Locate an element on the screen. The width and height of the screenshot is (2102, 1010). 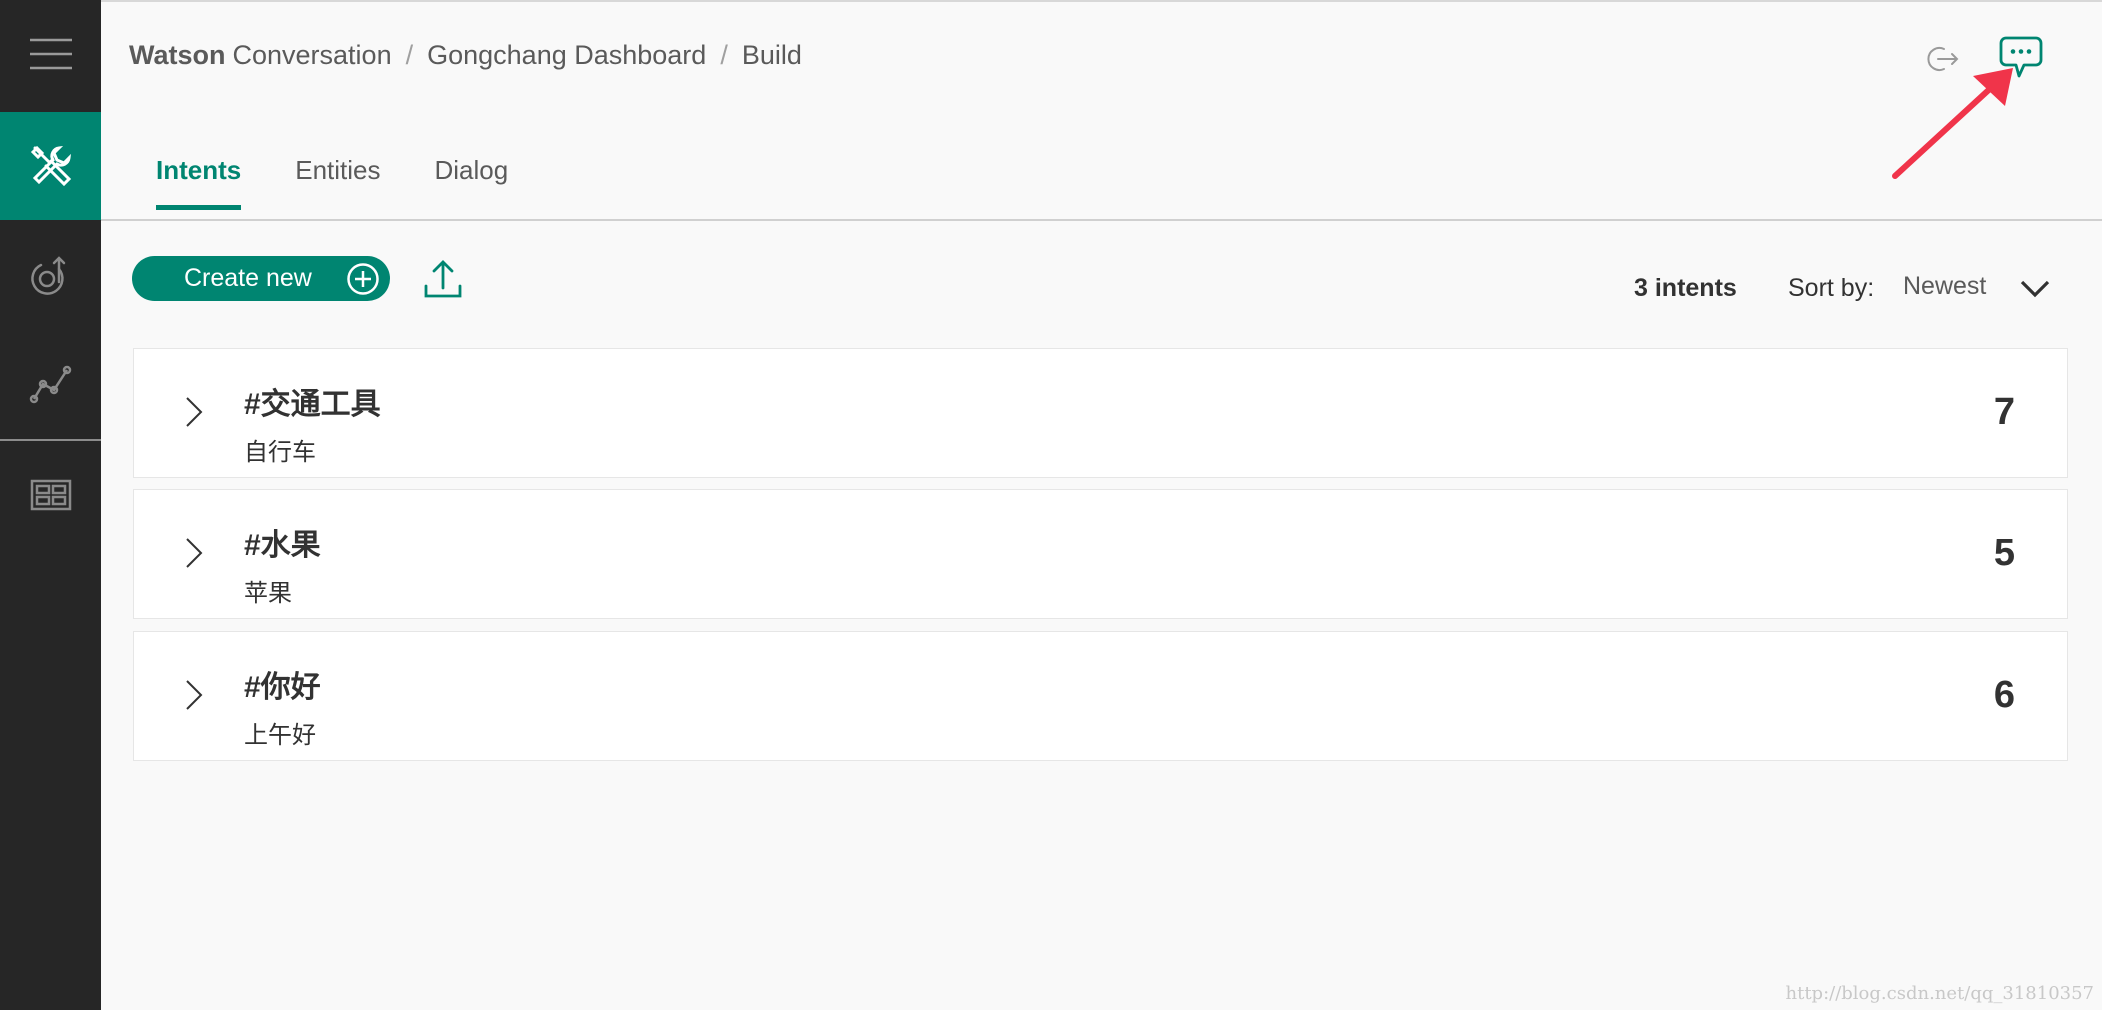
top-border is located at coordinates (1101, 1).